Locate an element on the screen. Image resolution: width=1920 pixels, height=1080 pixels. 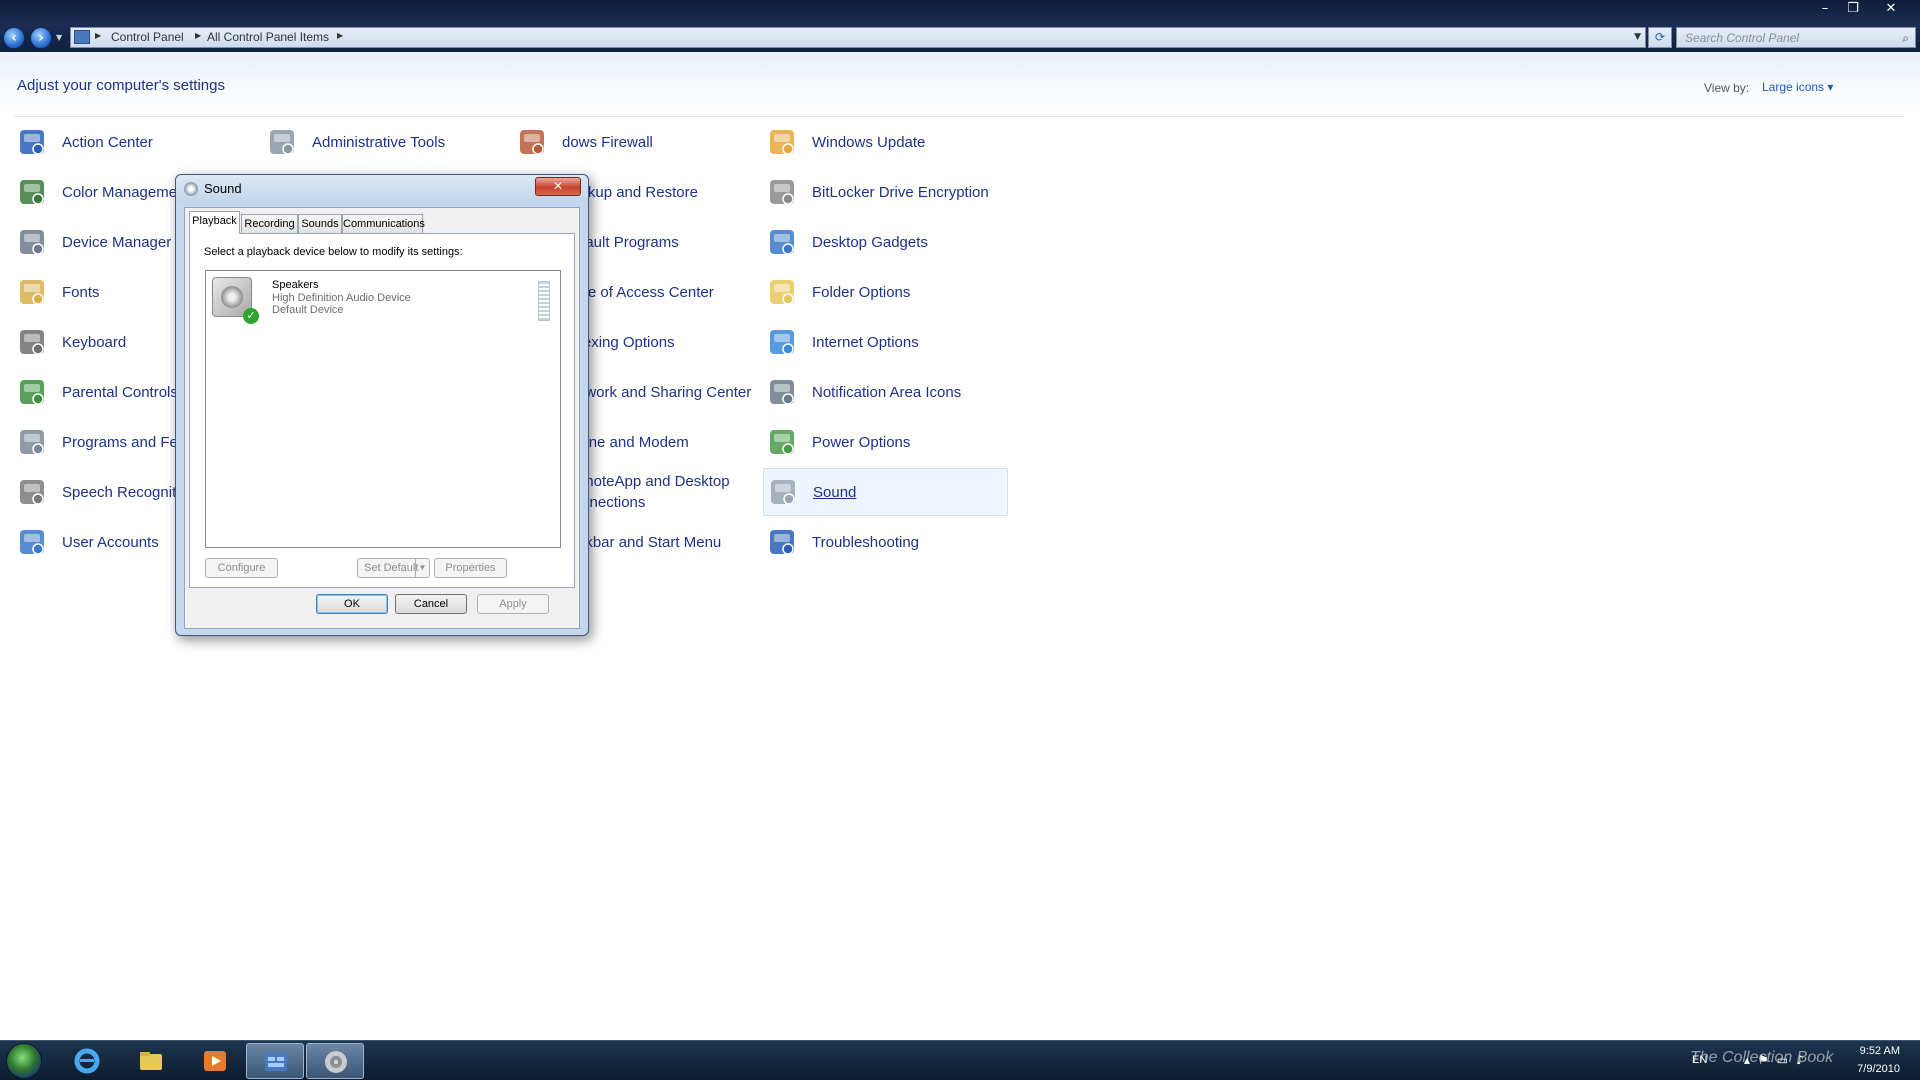
view-by-dropdown: Large icons ▾ is located at coordinates (1797, 87).